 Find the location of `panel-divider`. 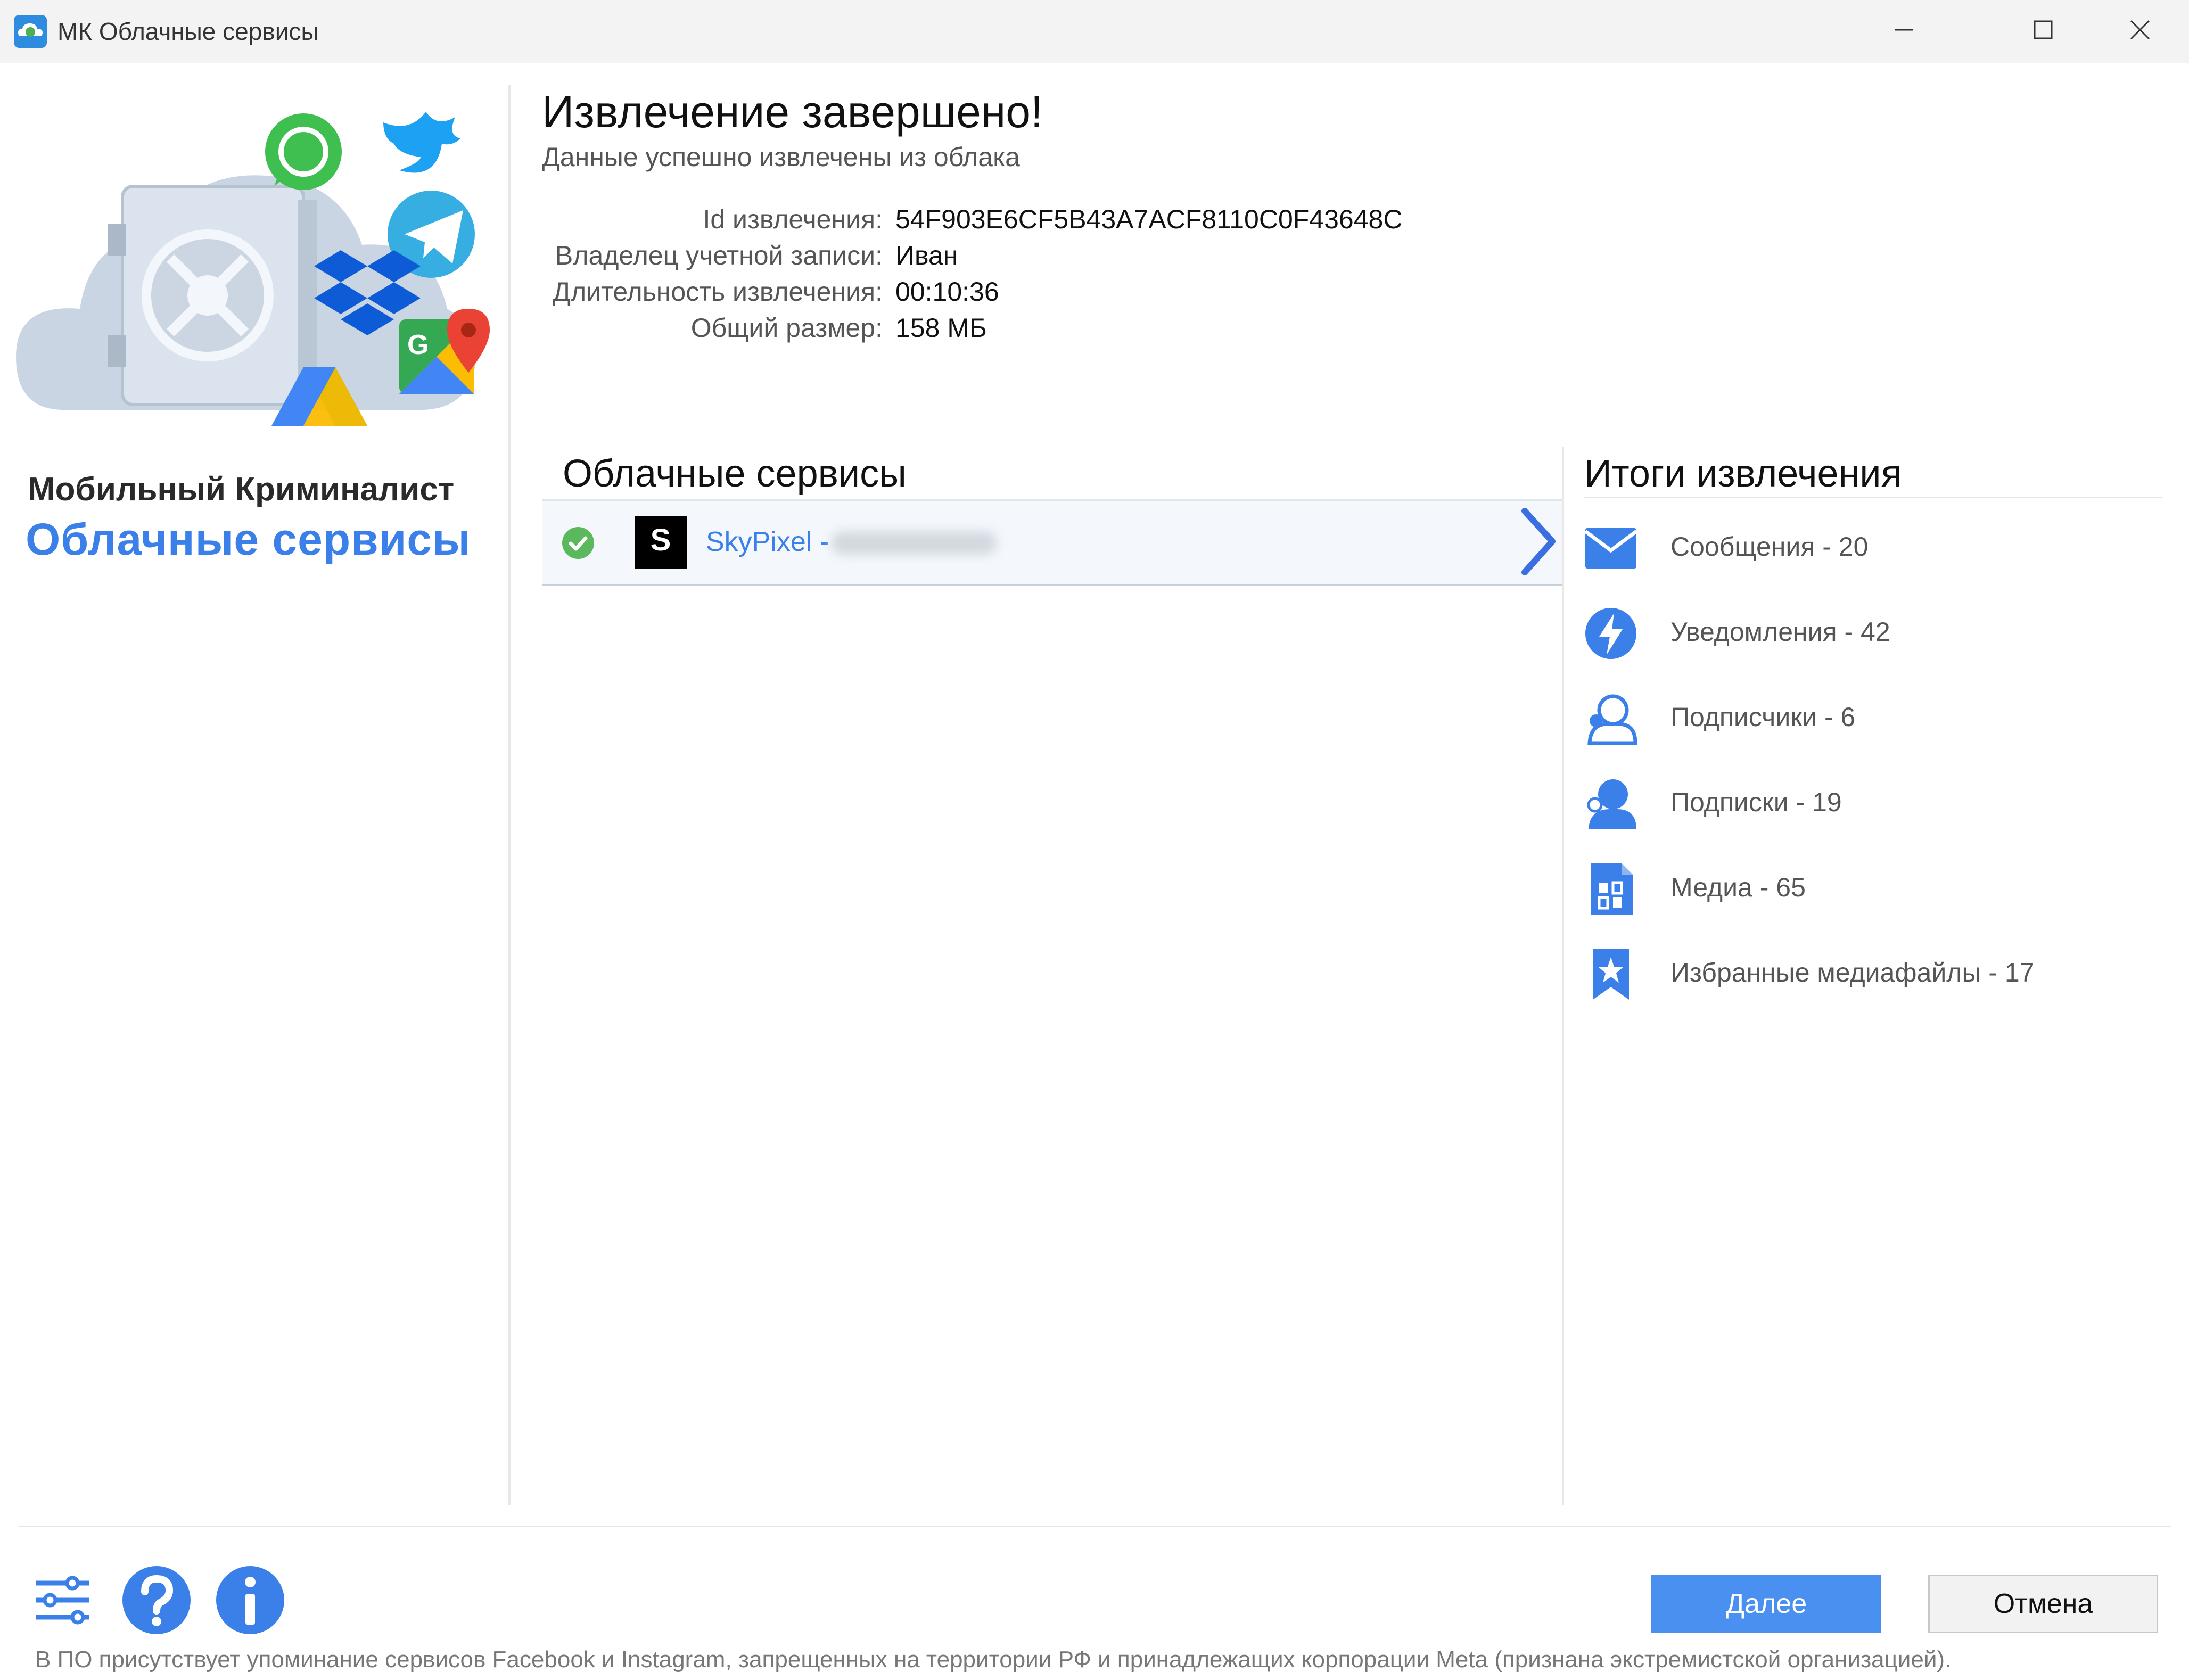

panel-divider is located at coordinates (1563, 976).